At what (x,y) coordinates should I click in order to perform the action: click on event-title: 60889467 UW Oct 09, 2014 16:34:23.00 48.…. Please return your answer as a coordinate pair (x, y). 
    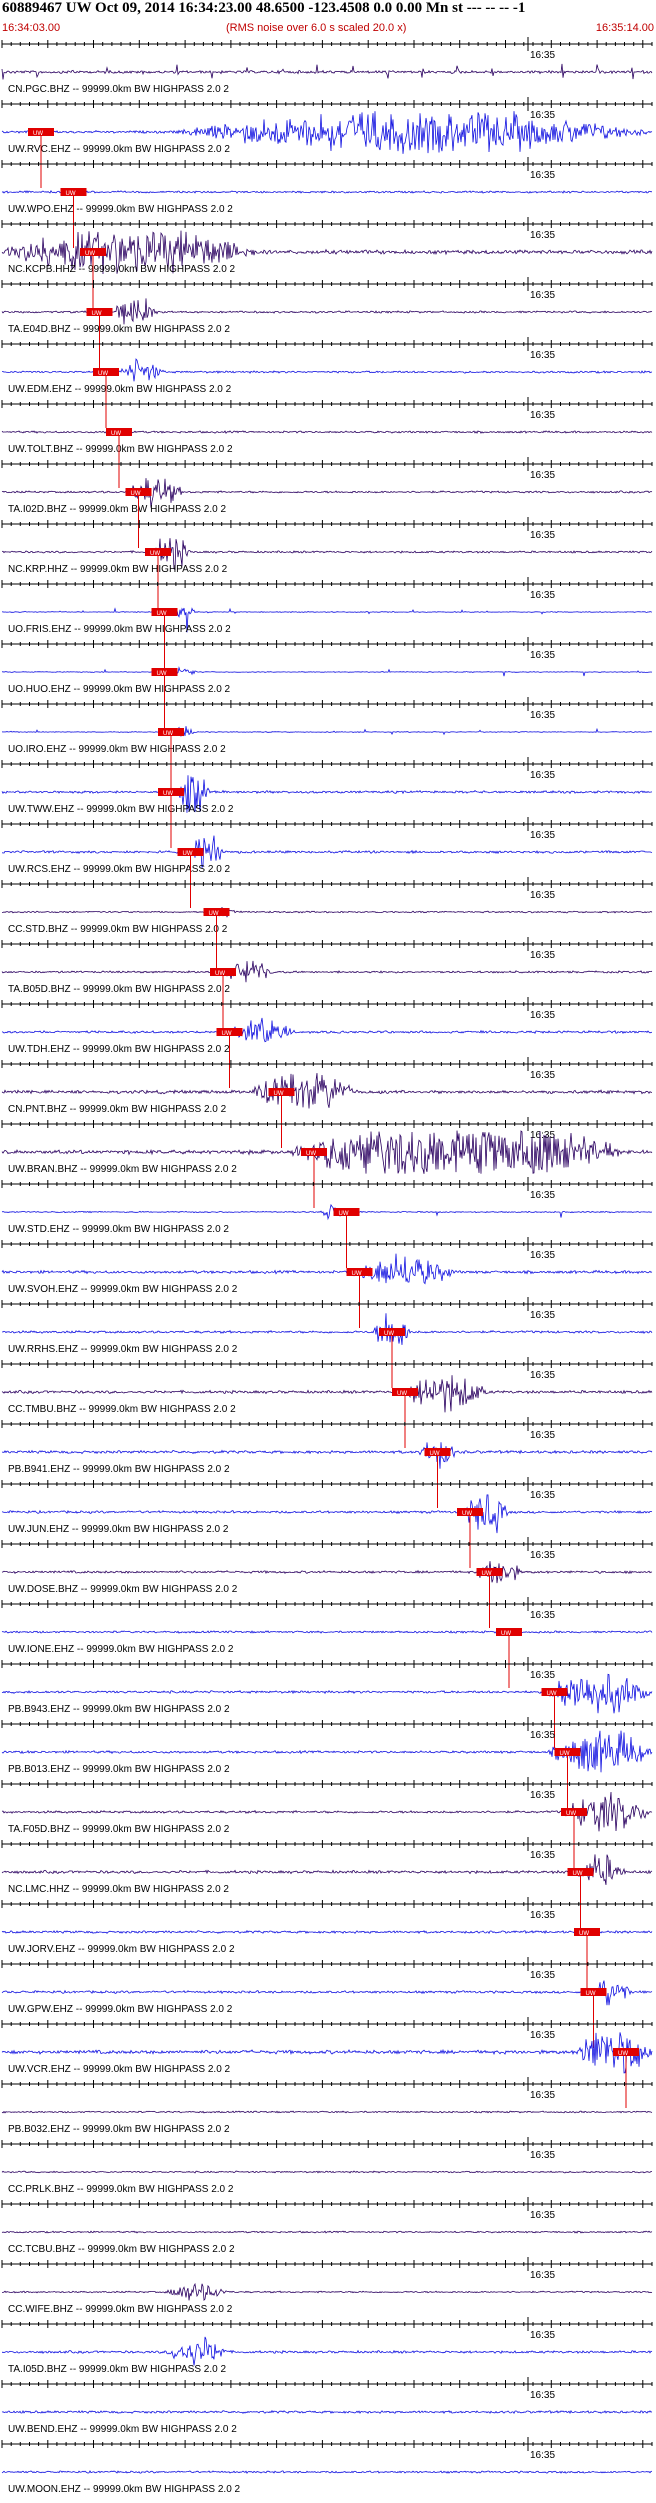
    Looking at the image, I should click on (264, 8).